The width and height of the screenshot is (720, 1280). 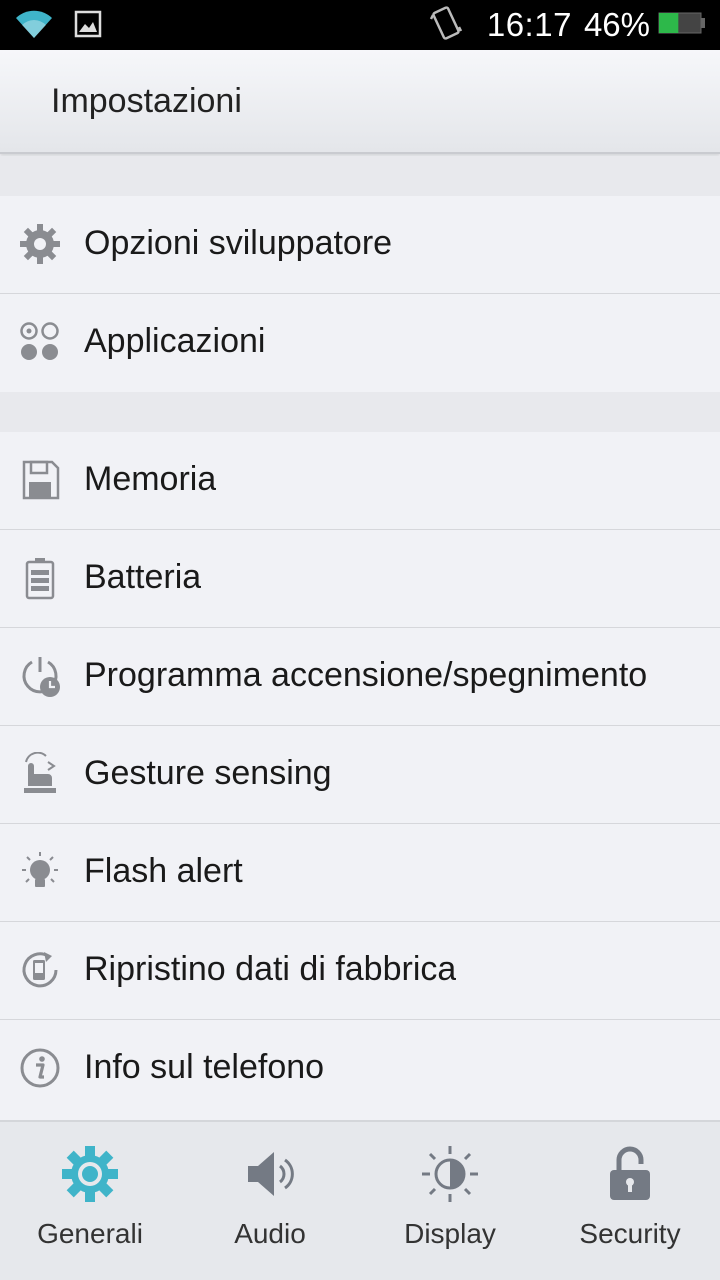 I want to click on gesture-icon, so click(x=40, y=774).